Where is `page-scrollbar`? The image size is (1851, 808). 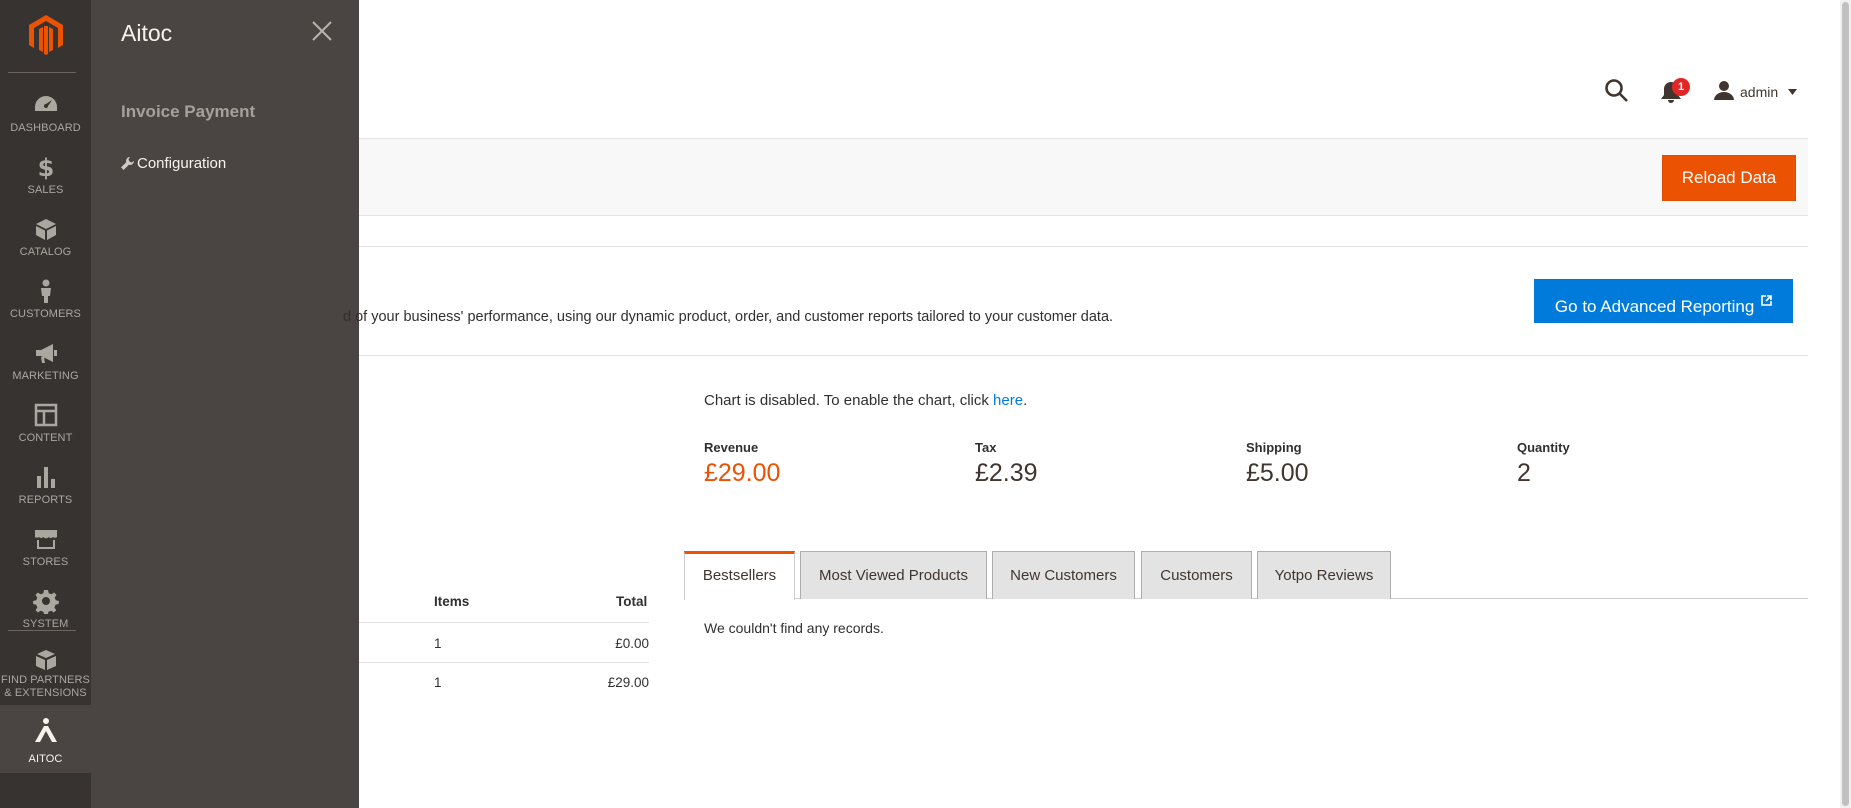 page-scrollbar is located at coordinates (1845, 404).